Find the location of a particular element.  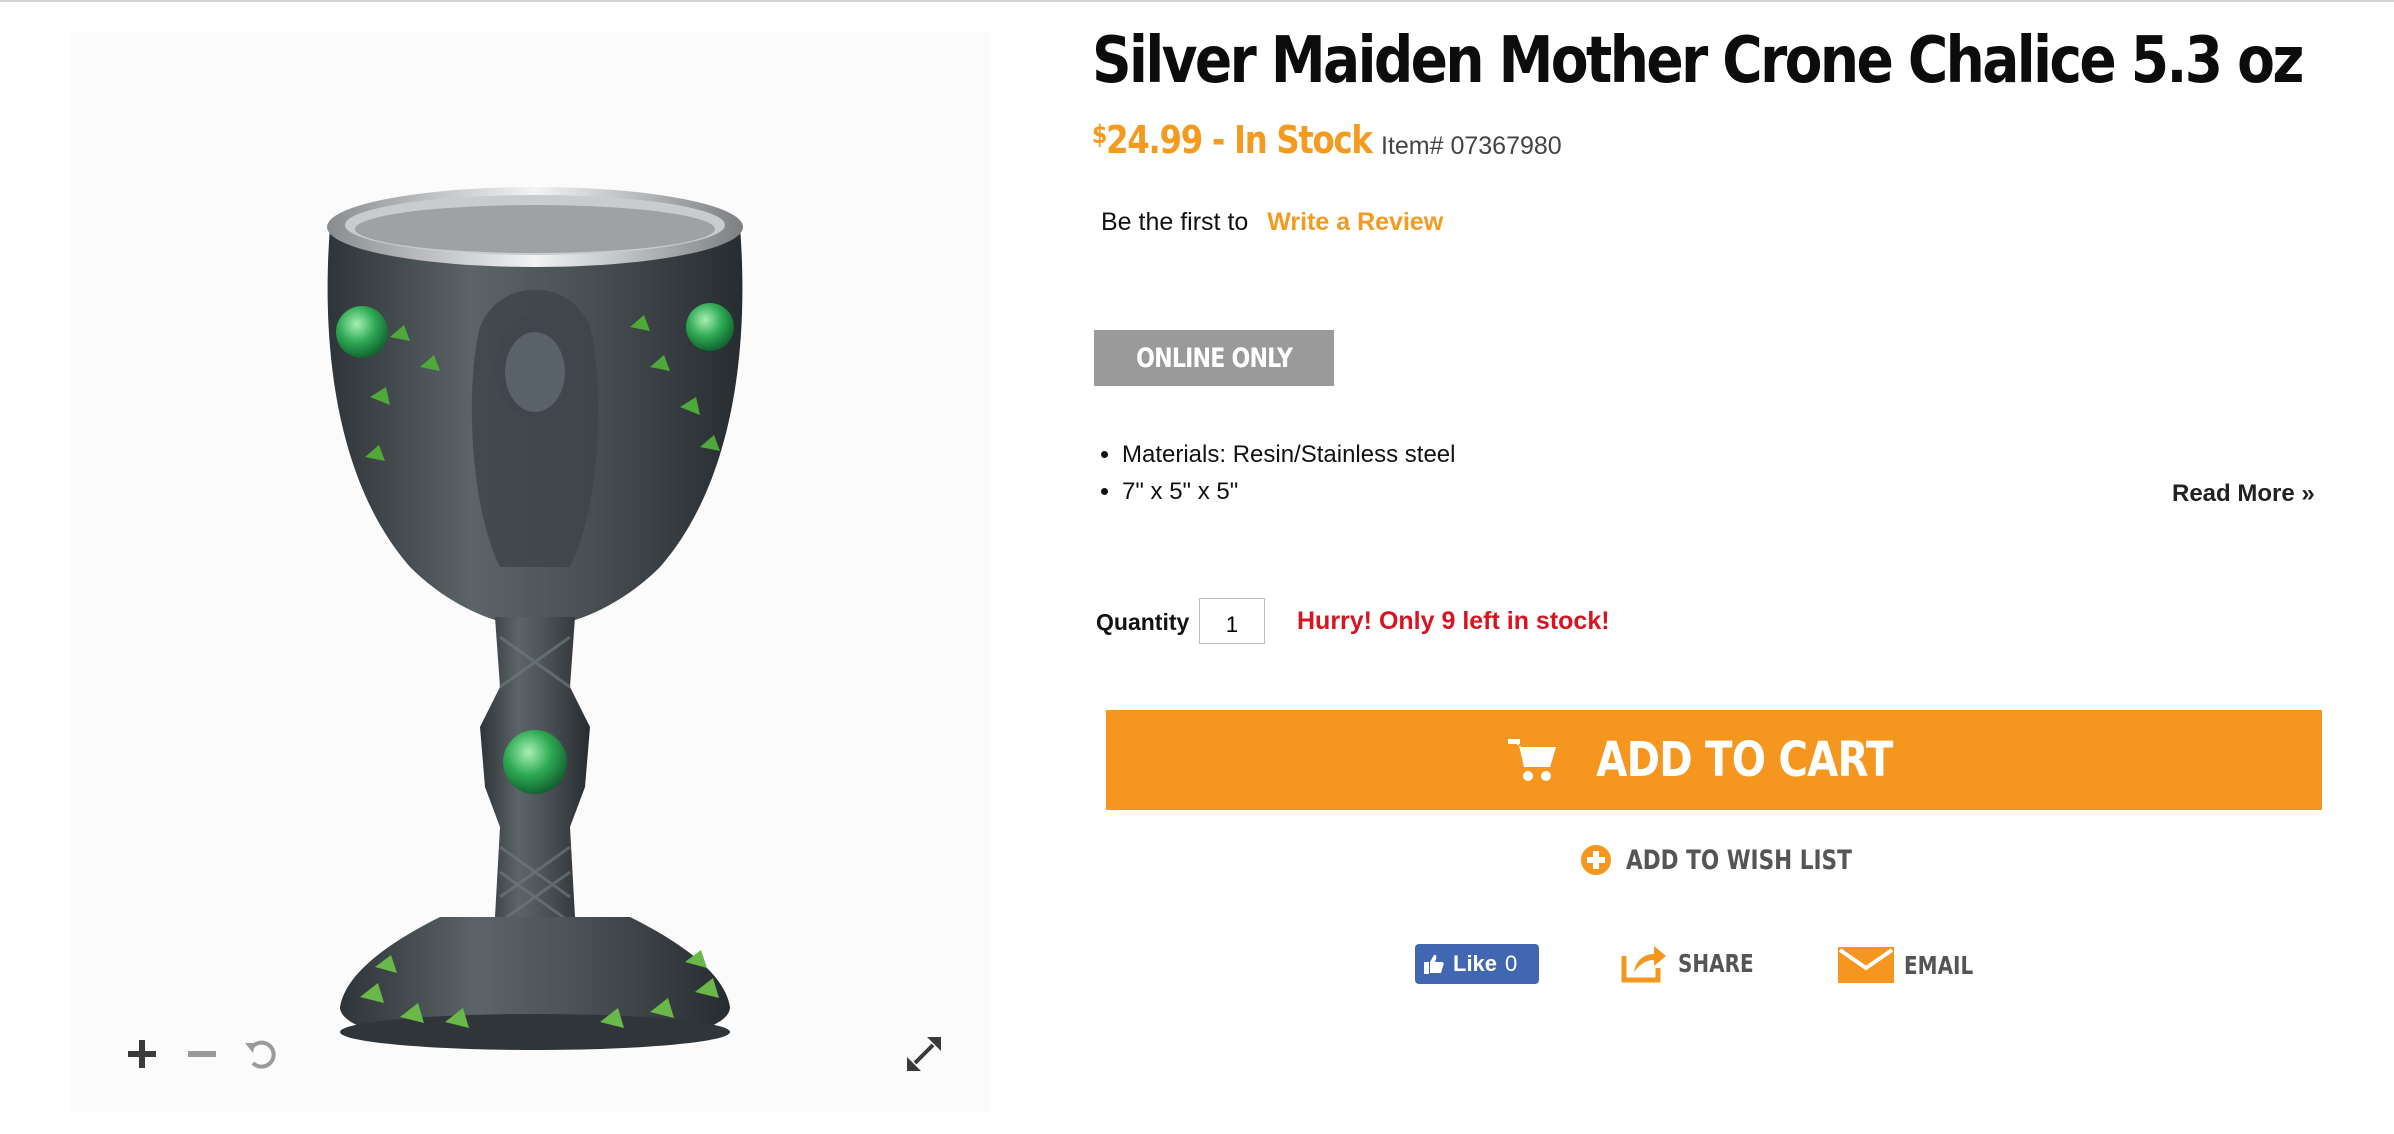

share-label: SHARE is located at coordinates (1716, 963).